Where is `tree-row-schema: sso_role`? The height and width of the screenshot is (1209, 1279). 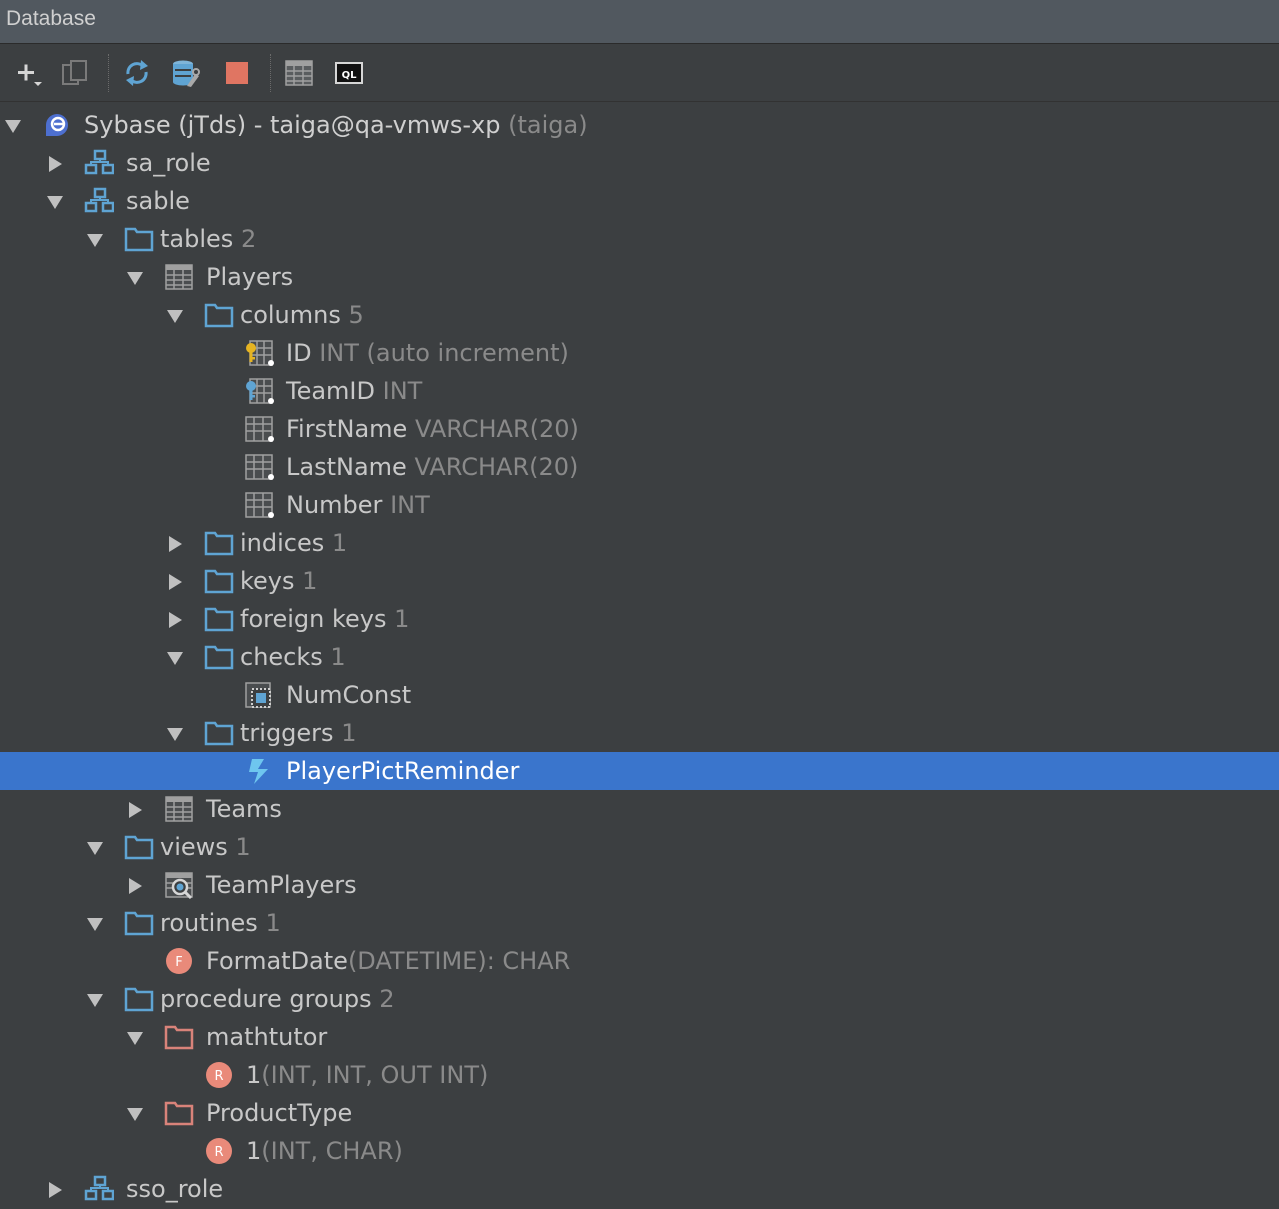 tree-row-schema: sso_role is located at coordinates (639, 1189).